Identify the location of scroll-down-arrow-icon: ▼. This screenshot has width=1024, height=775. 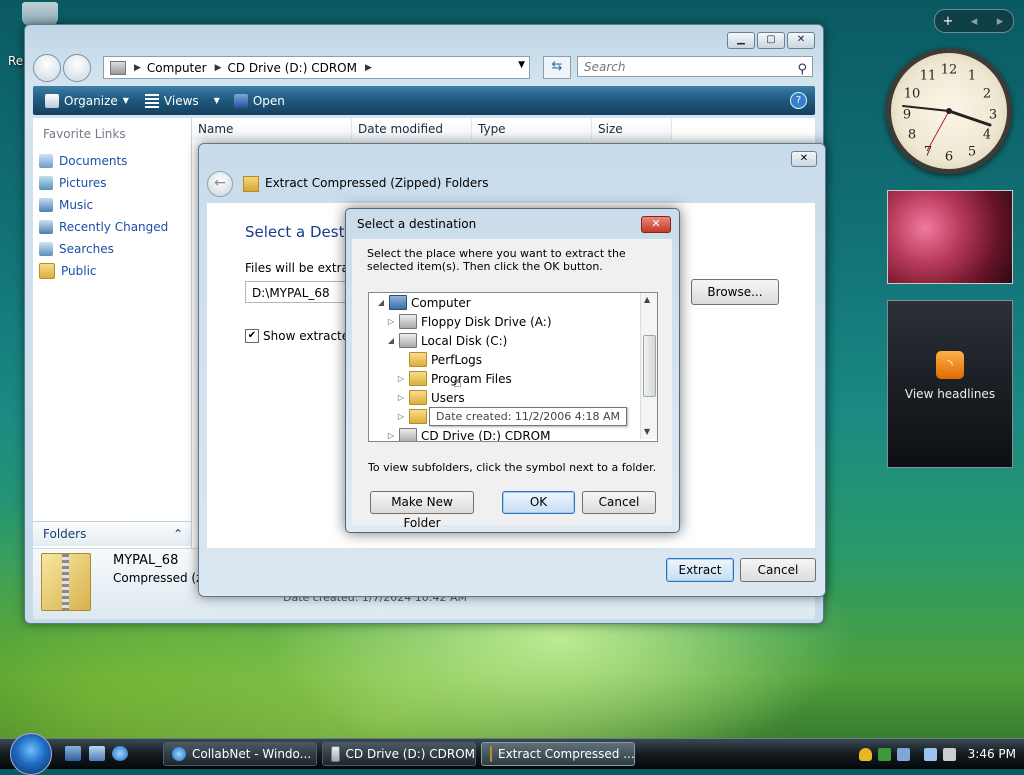
(647, 431).